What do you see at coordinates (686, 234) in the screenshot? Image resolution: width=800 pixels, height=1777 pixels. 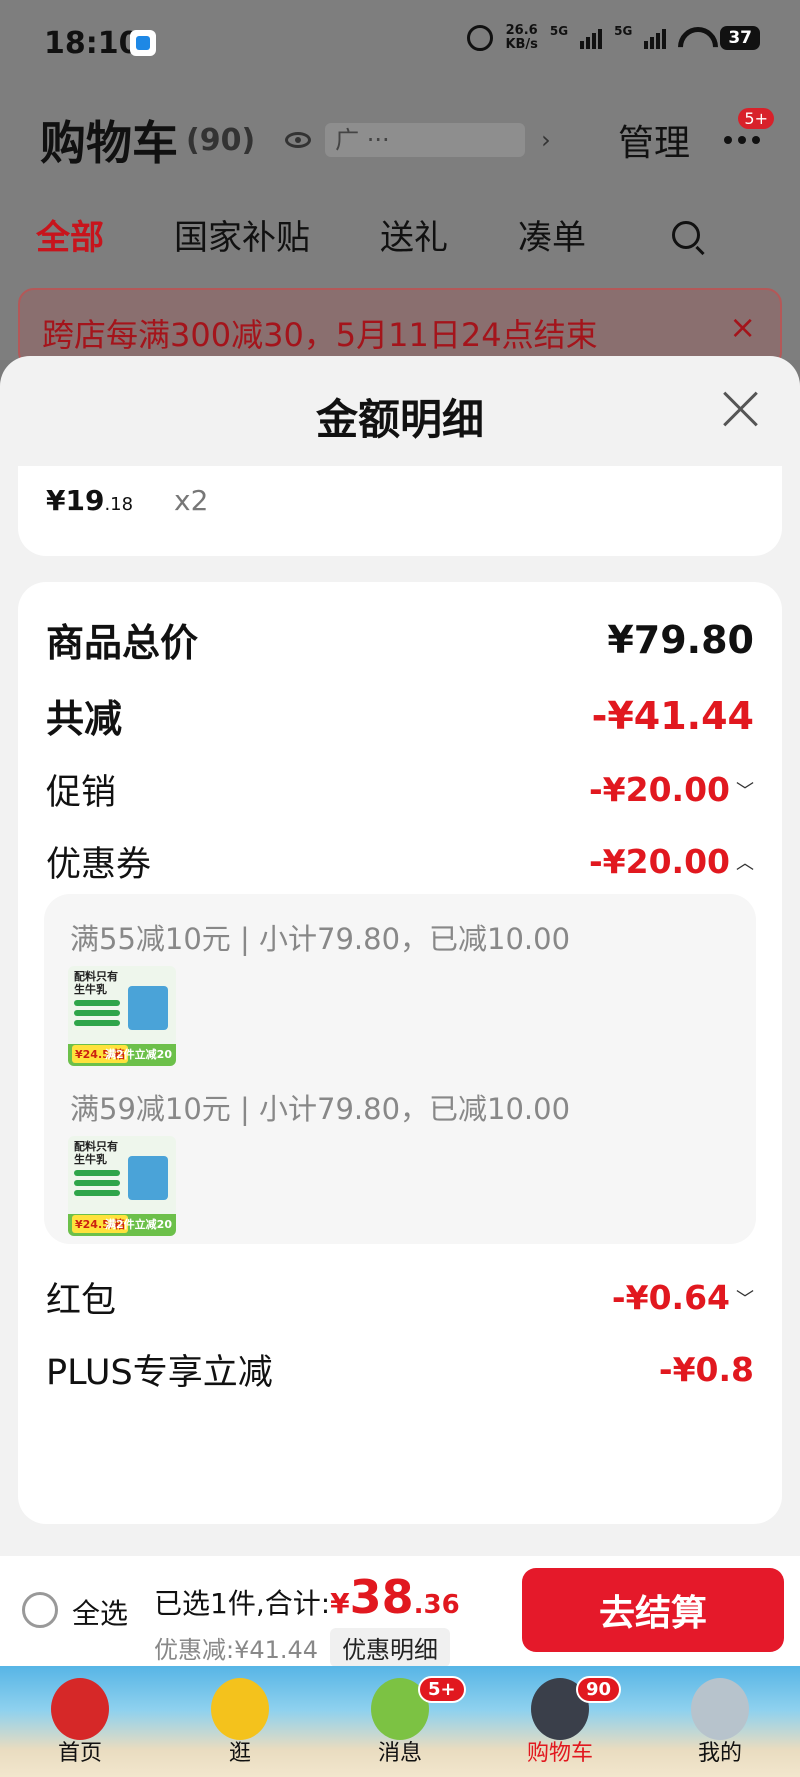 I see `search-icon` at bounding box center [686, 234].